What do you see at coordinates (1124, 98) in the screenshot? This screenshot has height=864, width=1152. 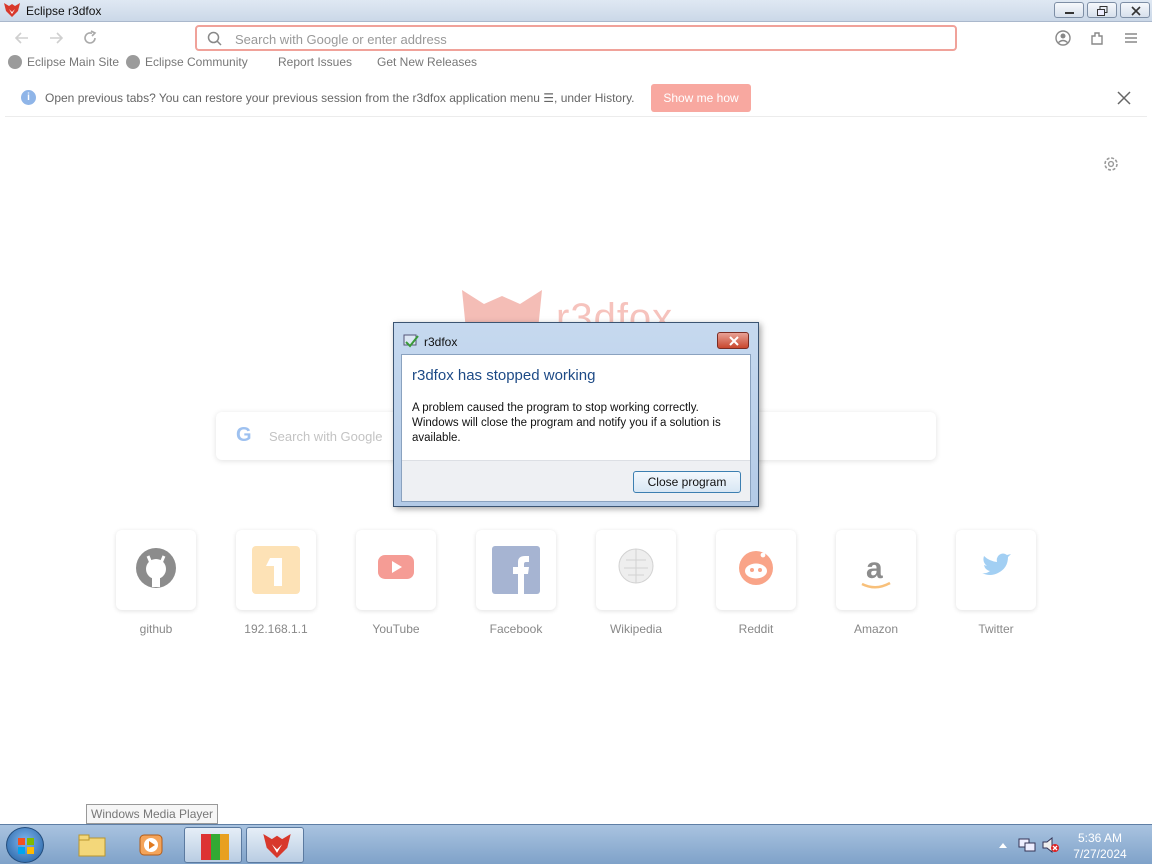 I see `close-notification-icon` at bounding box center [1124, 98].